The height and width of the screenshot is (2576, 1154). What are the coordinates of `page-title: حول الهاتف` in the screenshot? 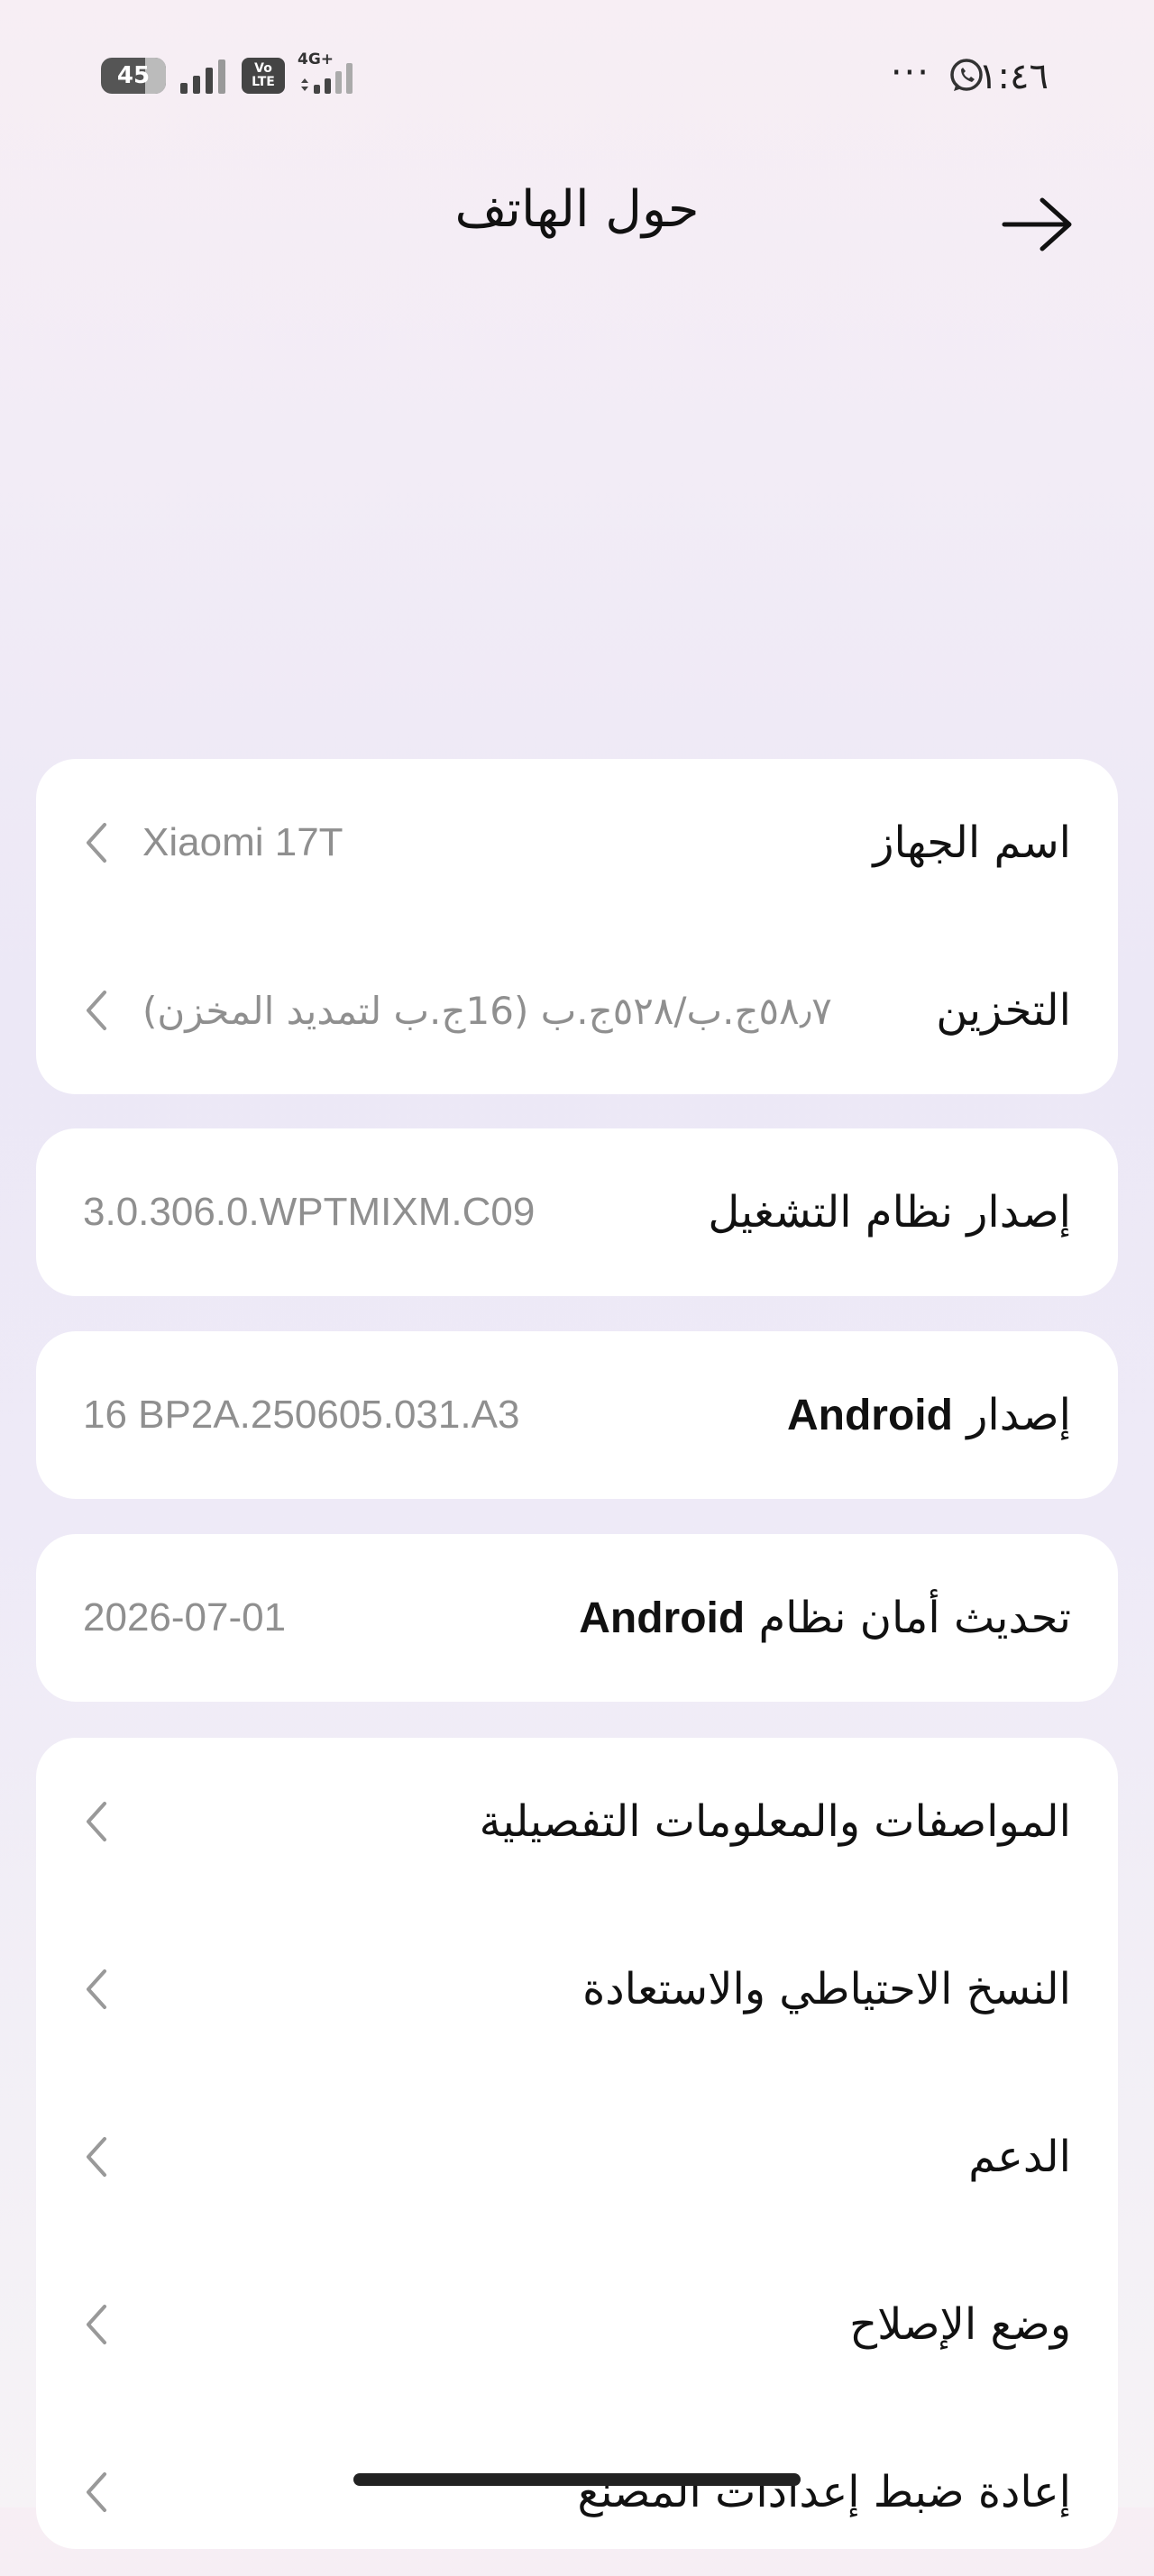 It's located at (577, 209).